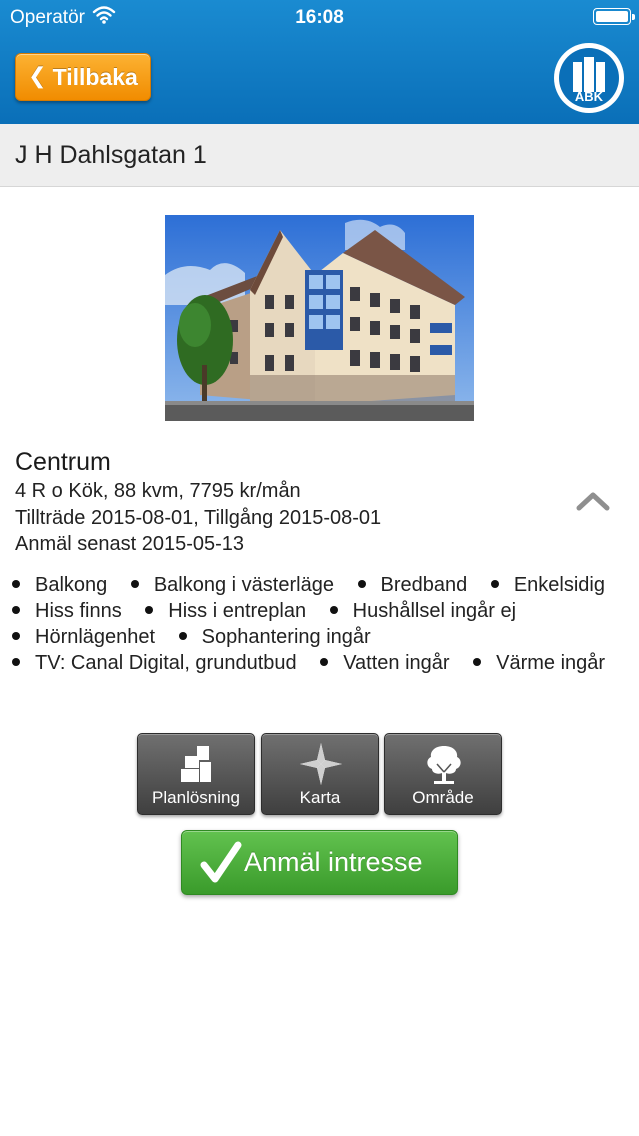  Describe the element at coordinates (333, 862) in the screenshot. I see `register-interest-label: Anmäl intresse` at that location.